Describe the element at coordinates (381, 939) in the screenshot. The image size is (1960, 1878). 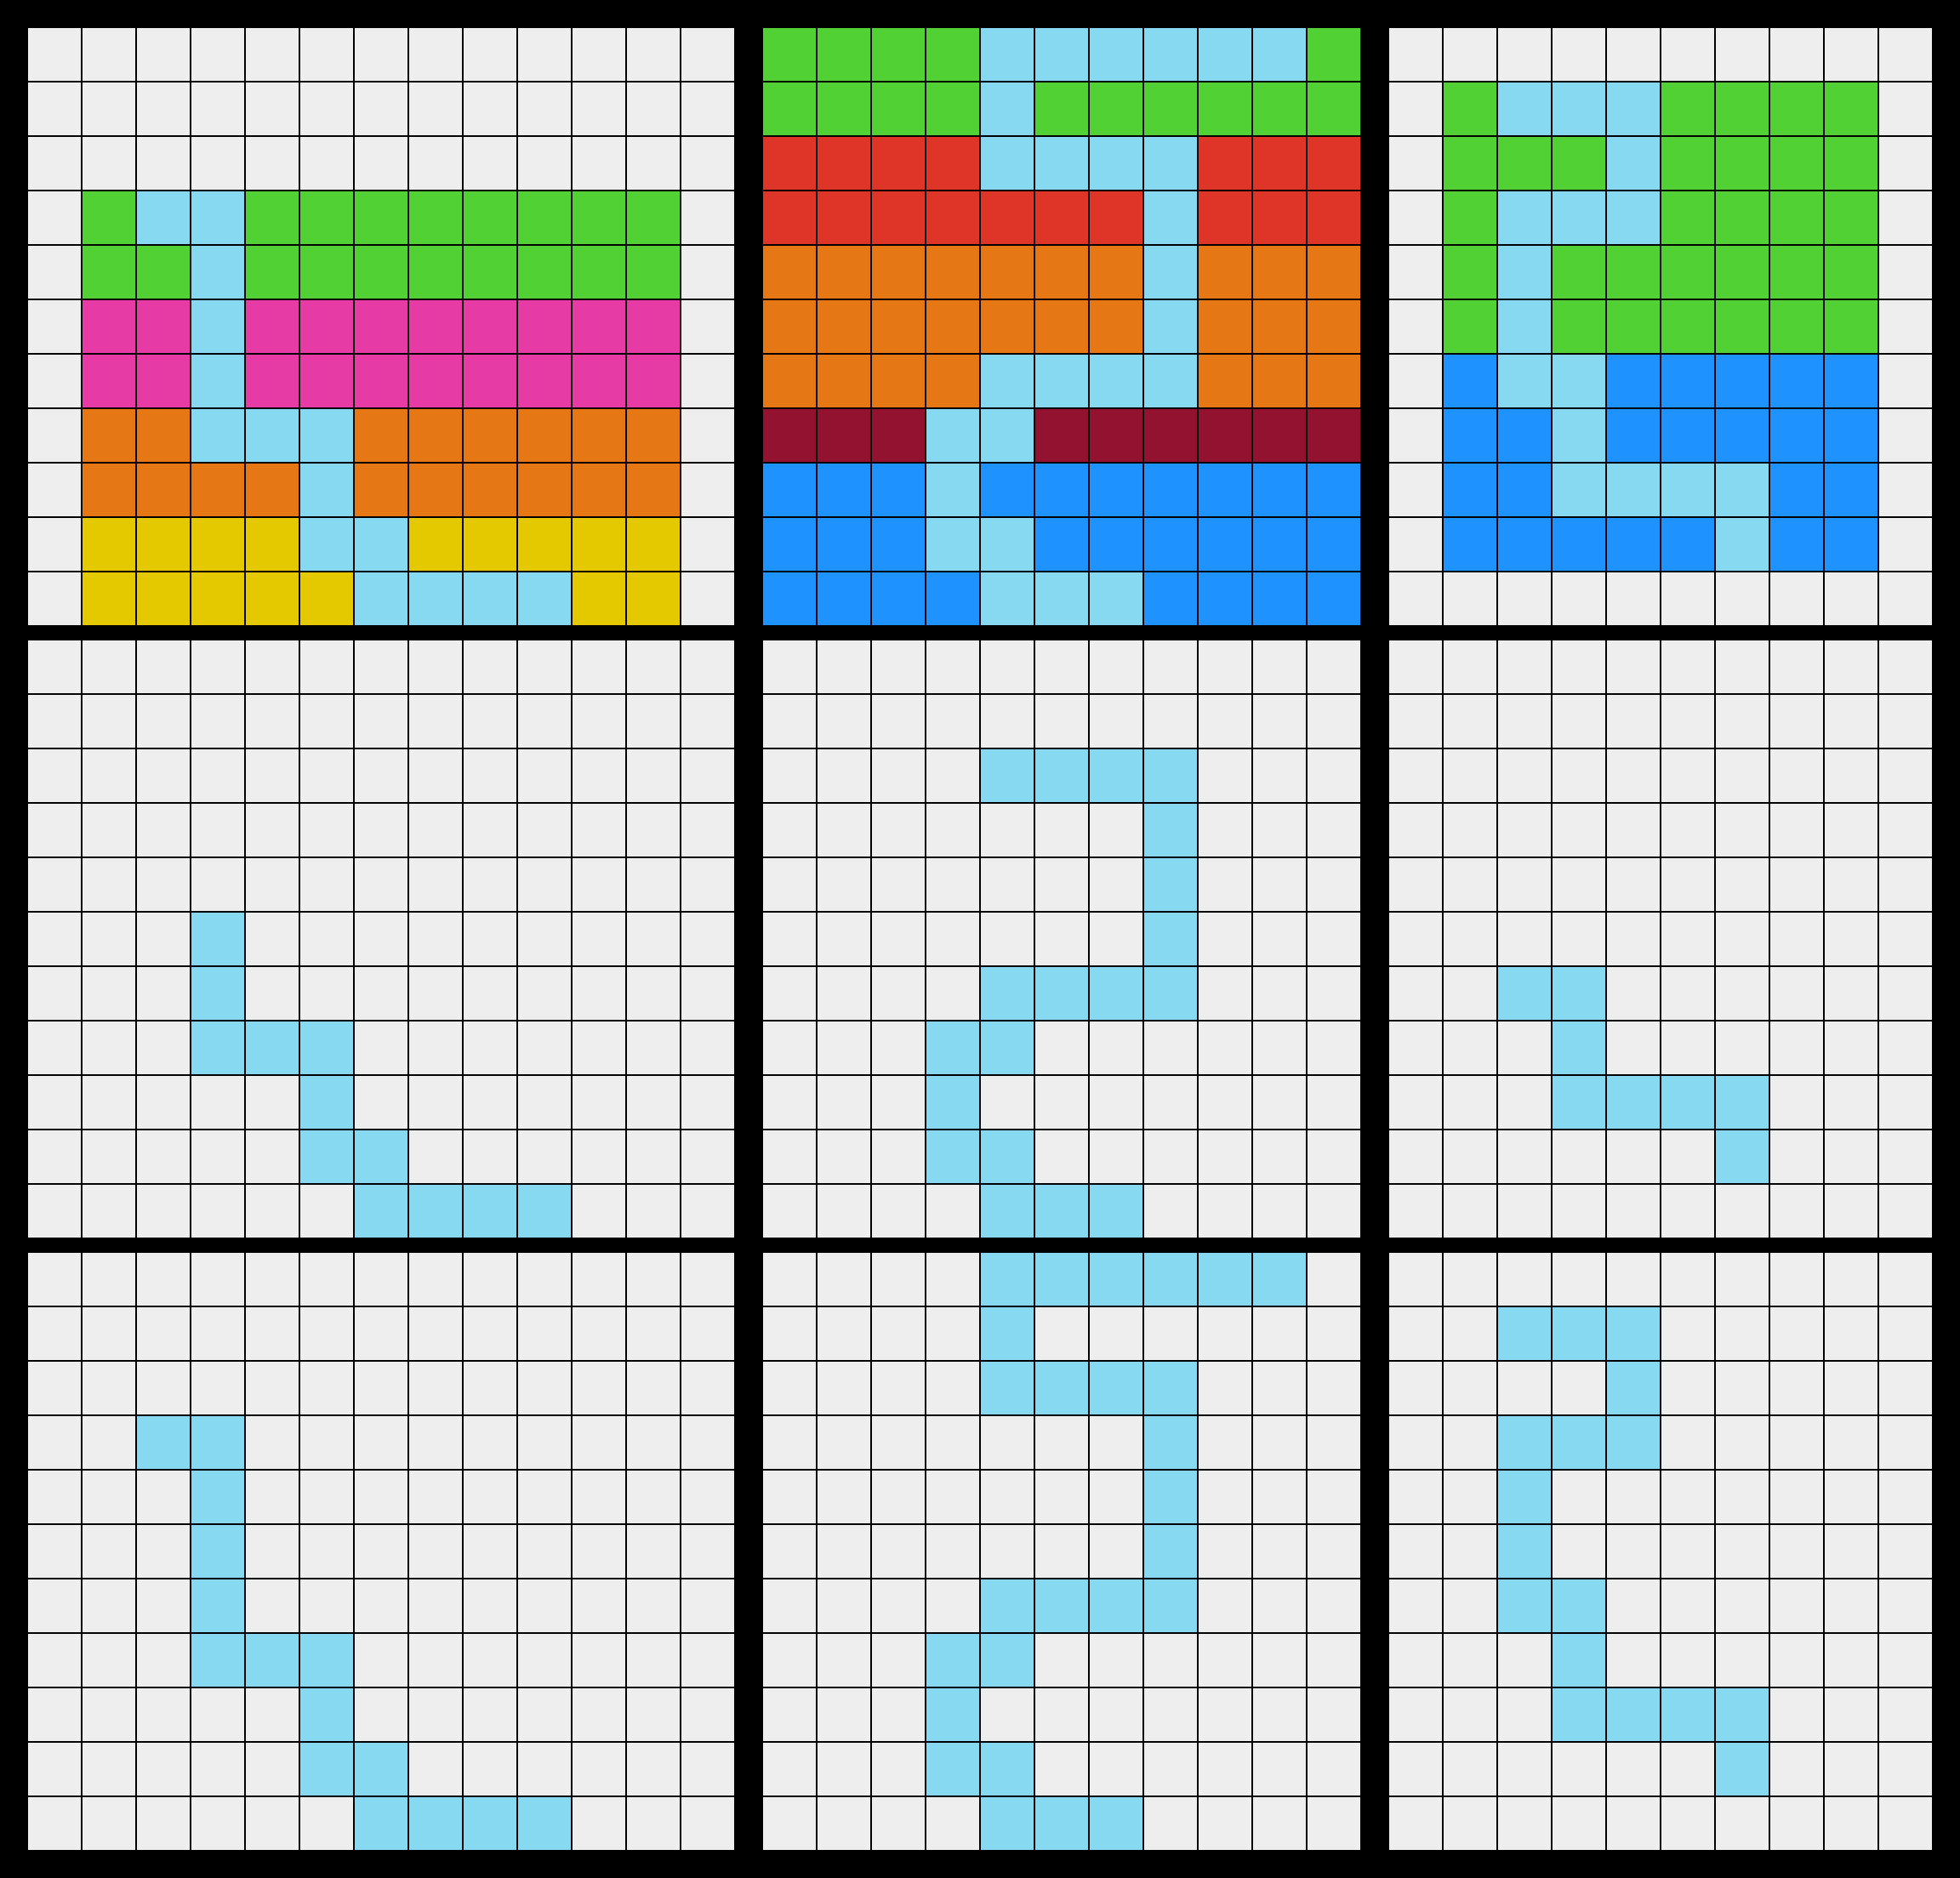
I see `panel-r2-c1` at that location.